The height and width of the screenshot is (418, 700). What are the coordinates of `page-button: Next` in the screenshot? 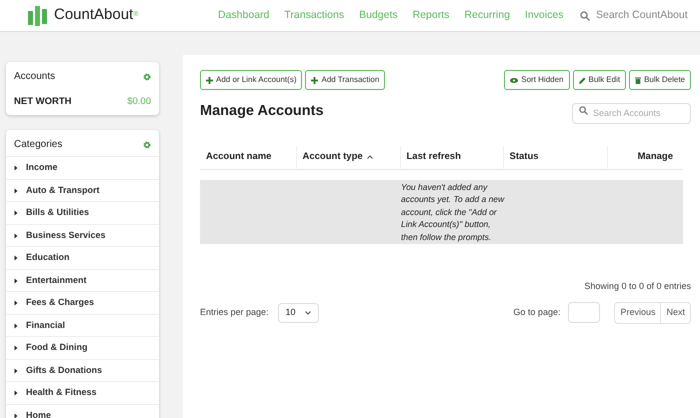 It's located at (675, 312).